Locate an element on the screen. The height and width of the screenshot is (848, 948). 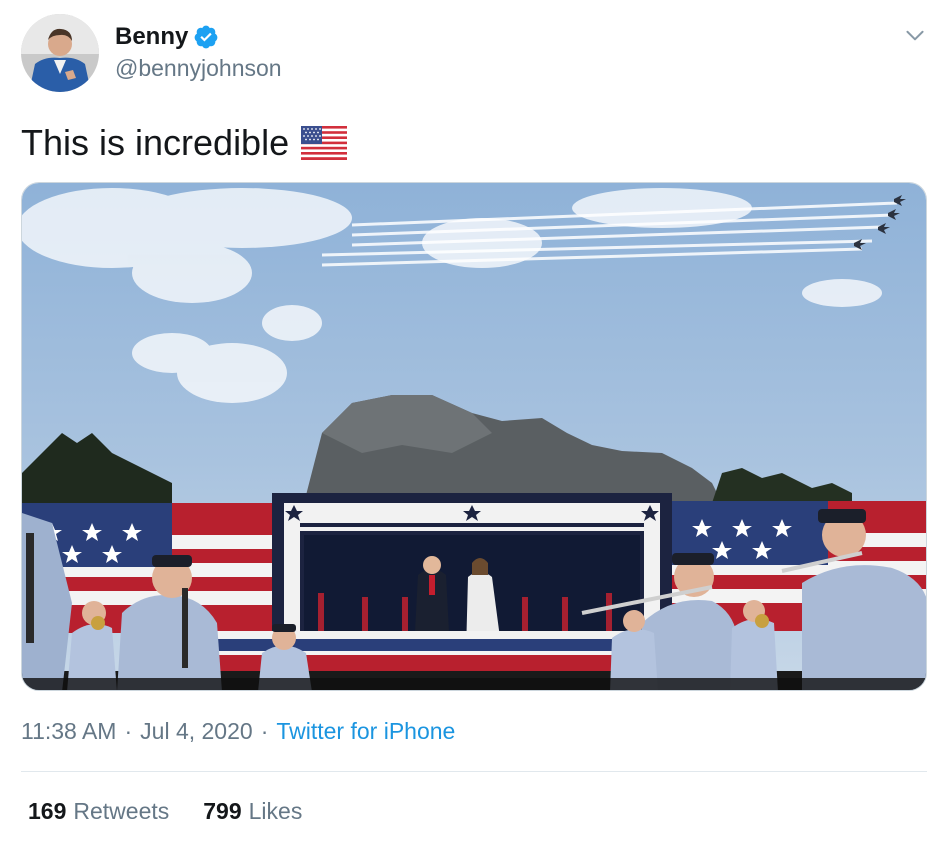
display-name: Benny is located at coordinates (151, 37).